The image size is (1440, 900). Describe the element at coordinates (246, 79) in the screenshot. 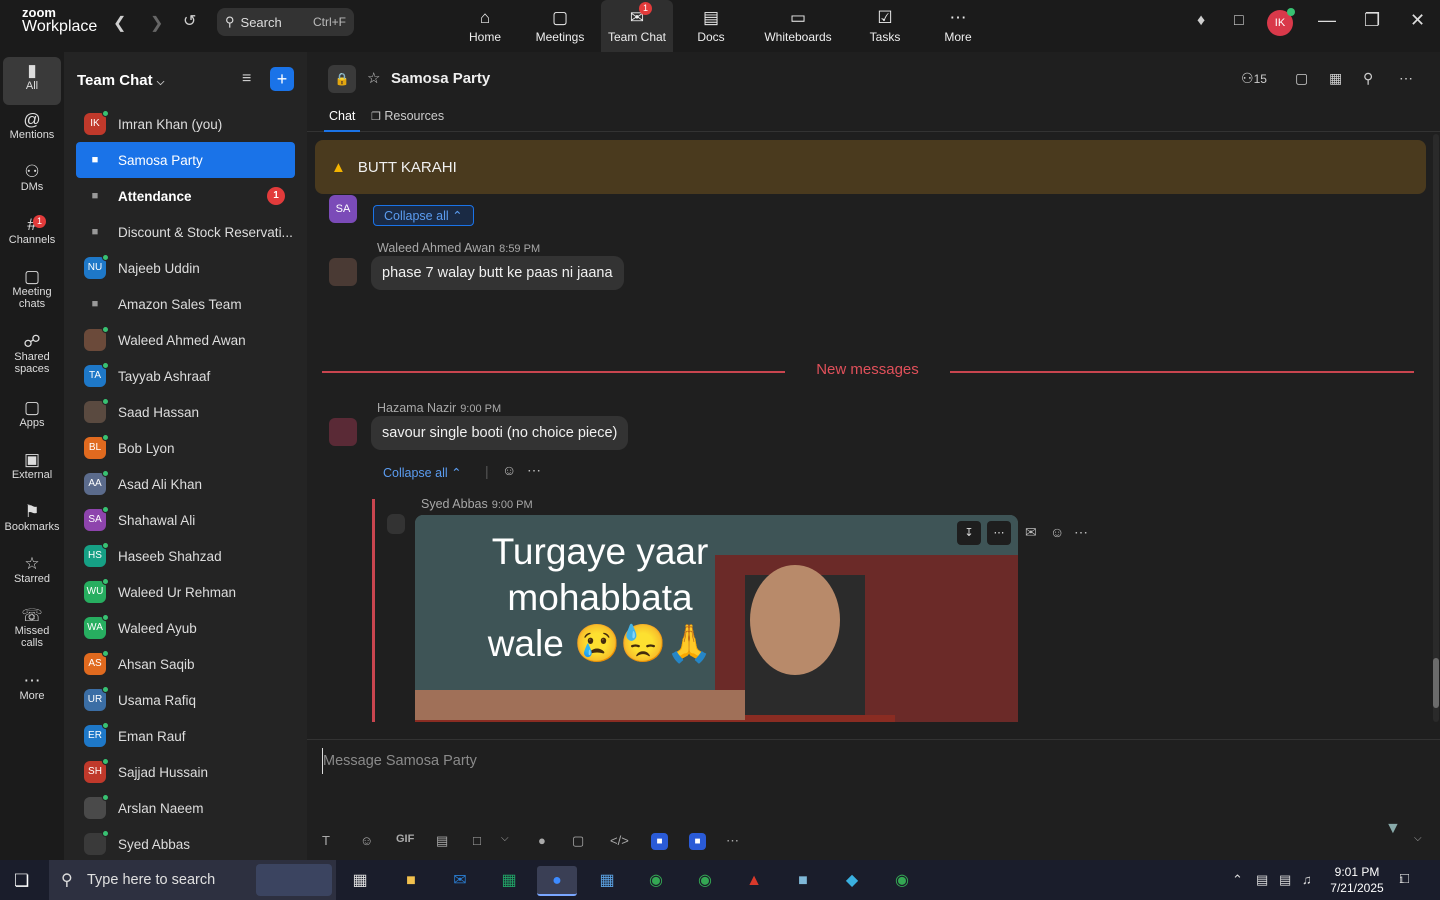

I see `filter-icon: ≡` at that location.